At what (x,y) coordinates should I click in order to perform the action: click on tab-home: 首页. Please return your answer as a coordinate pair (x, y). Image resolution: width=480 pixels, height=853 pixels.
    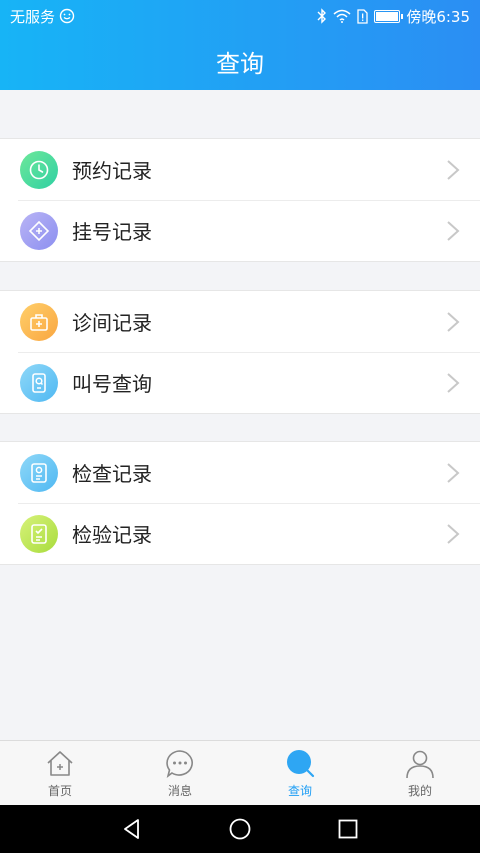
    Looking at the image, I should click on (60, 773).